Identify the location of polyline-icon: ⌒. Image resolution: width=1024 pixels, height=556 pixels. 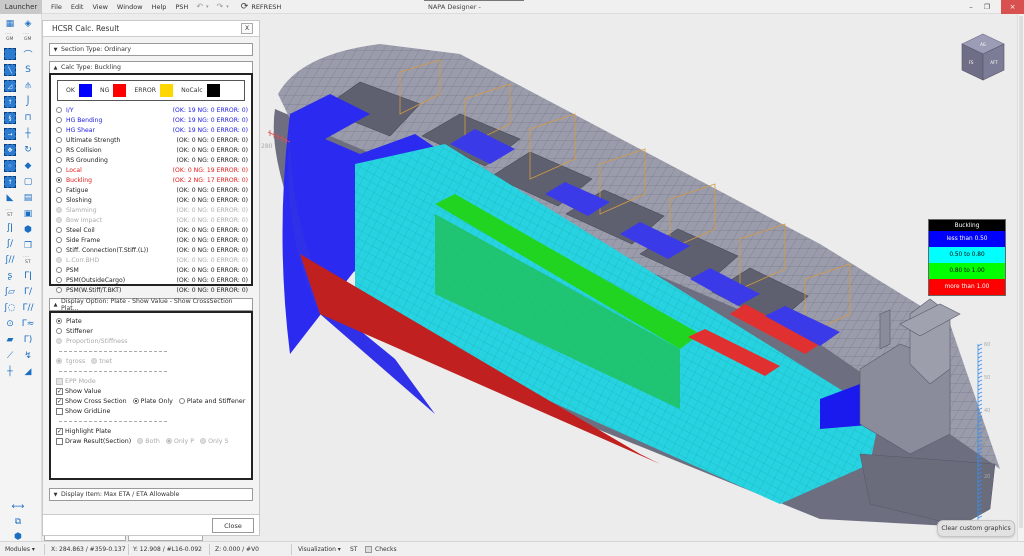
(28, 54).